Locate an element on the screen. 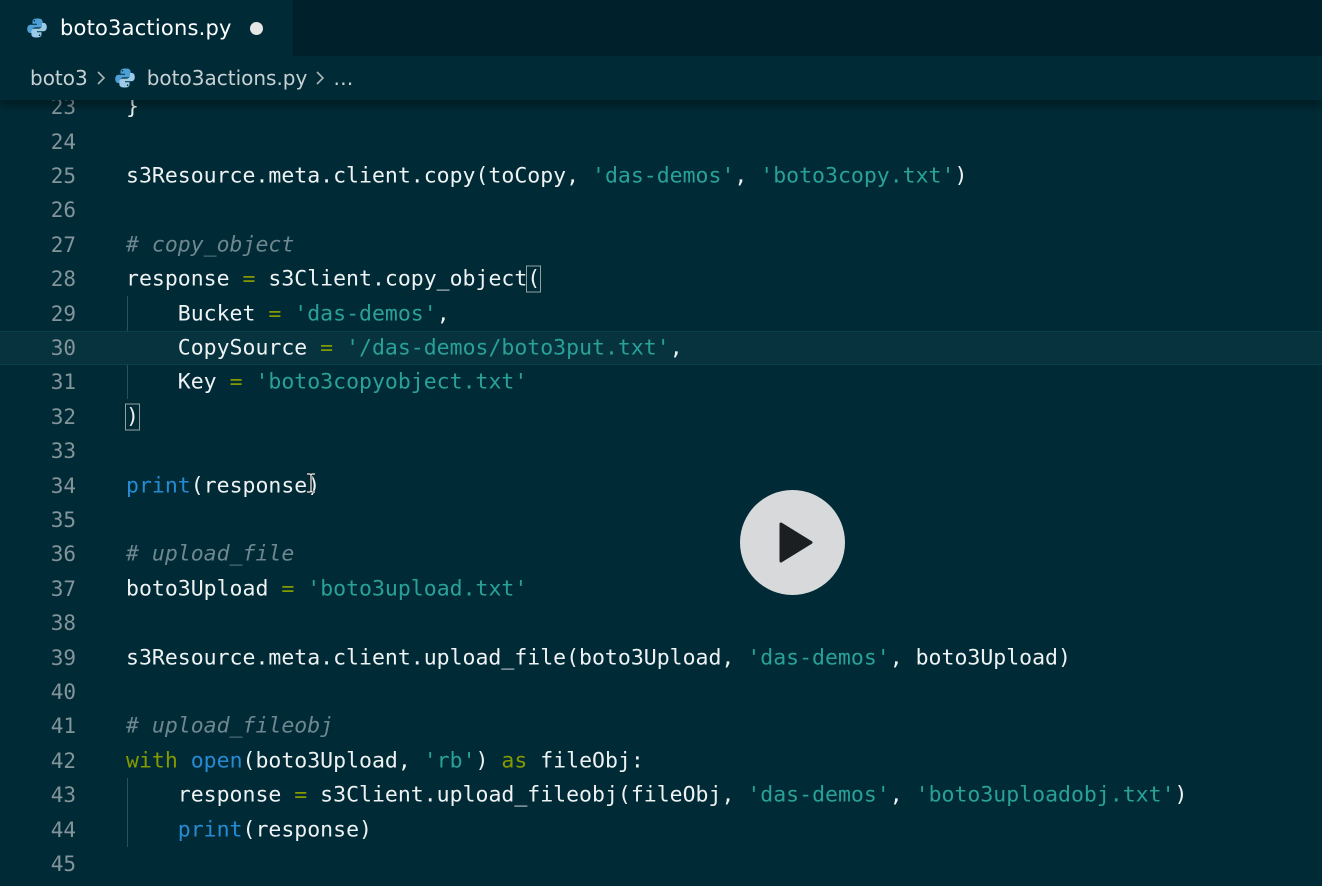  code-token: CopySource is located at coordinates (223, 348).